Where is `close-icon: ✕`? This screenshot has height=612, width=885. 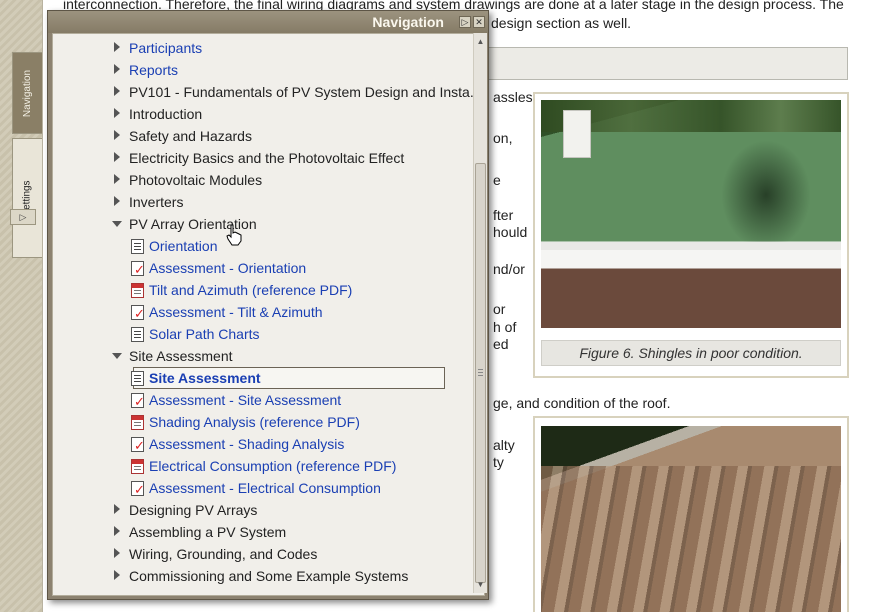 close-icon: ✕ is located at coordinates (479, 22).